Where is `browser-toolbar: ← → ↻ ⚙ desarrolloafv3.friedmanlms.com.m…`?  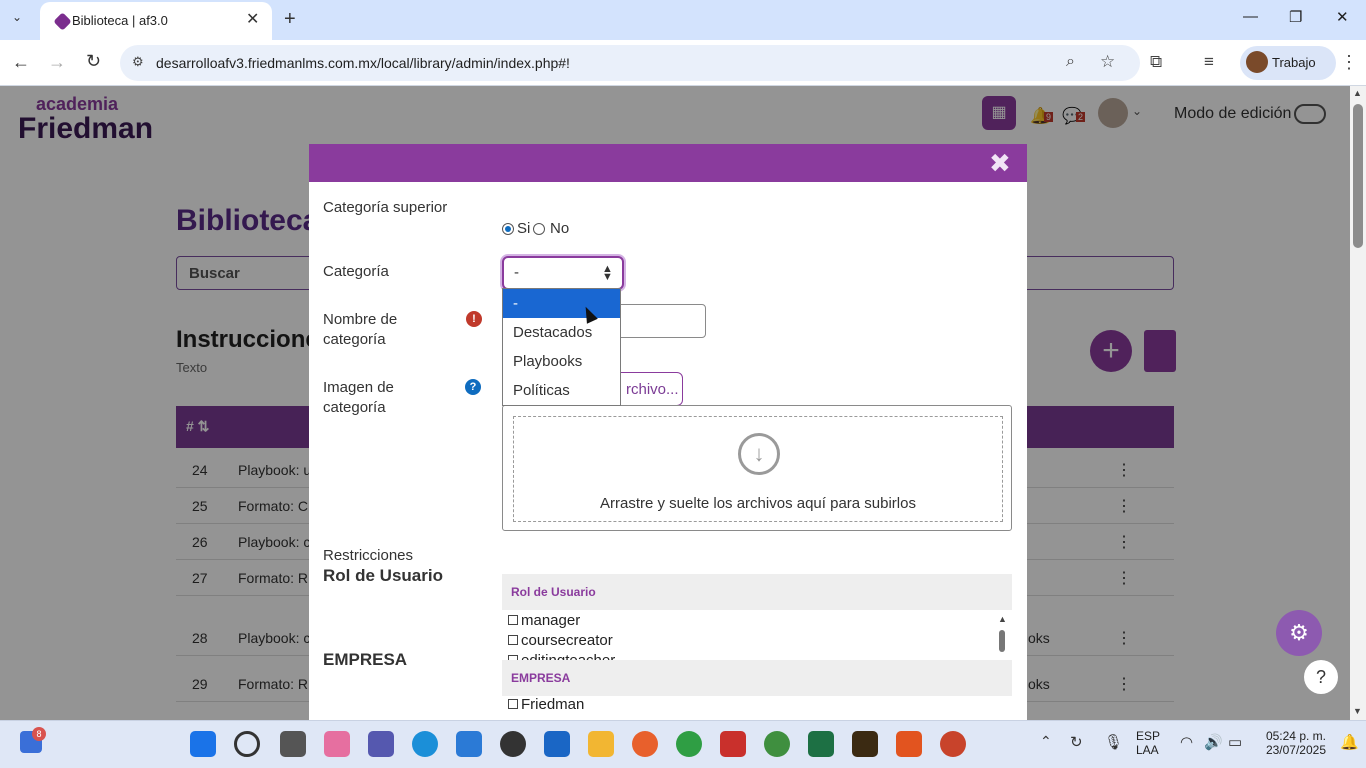
browser-toolbar: ← → ↻ ⚙ desarrolloafv3.friedmanlms.com.m… is located at coordinates (683, 63).